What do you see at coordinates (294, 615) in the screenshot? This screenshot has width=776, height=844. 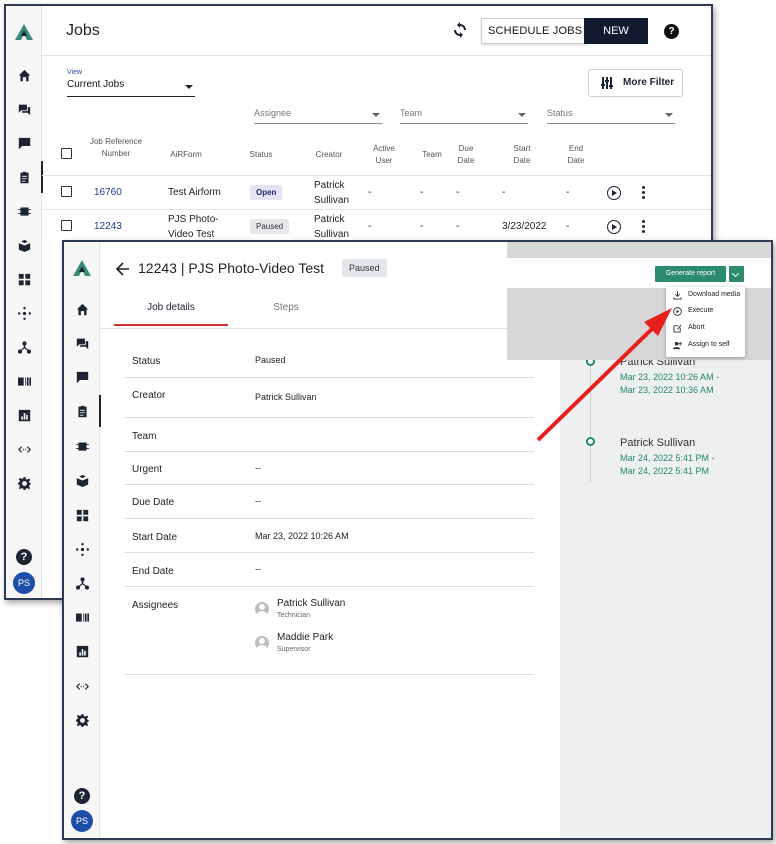 I see `assignee-role: Technician` at bounding box center [294, 615].